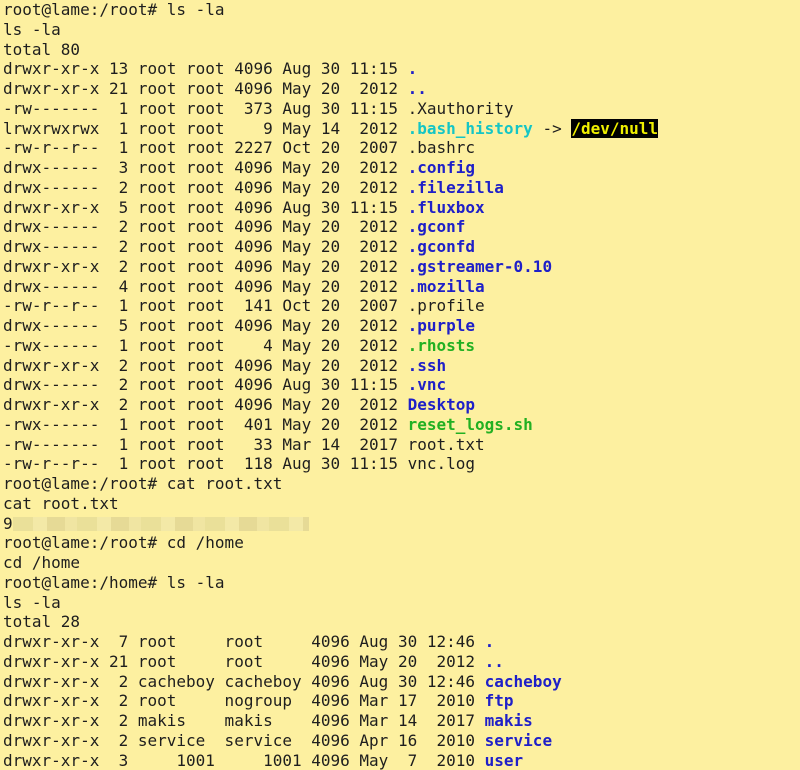 The image size is (800, 770). I want to click on output-text: total 80, so click(41, 49).